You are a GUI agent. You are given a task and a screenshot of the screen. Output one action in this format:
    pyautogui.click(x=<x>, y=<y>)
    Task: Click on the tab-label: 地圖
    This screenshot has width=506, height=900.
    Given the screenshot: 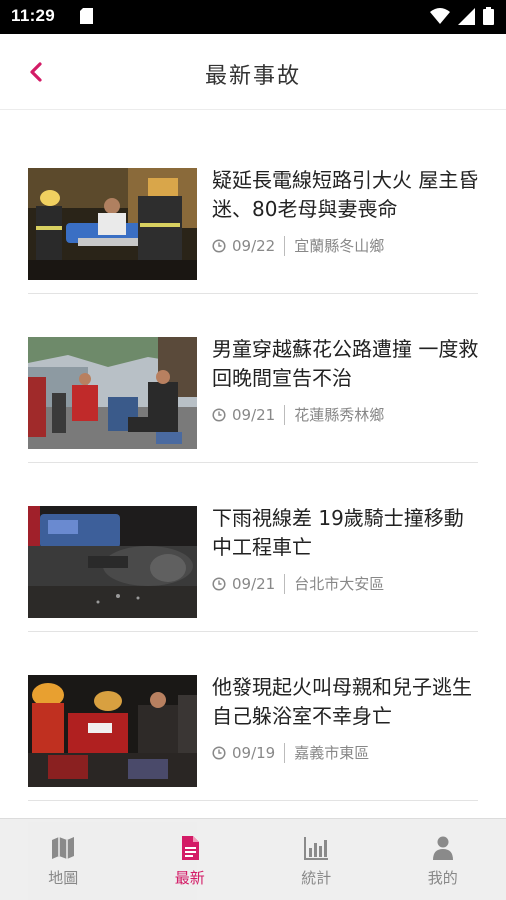 What is the action you would take?
    pyautogui.click(x=63, y=878)
    